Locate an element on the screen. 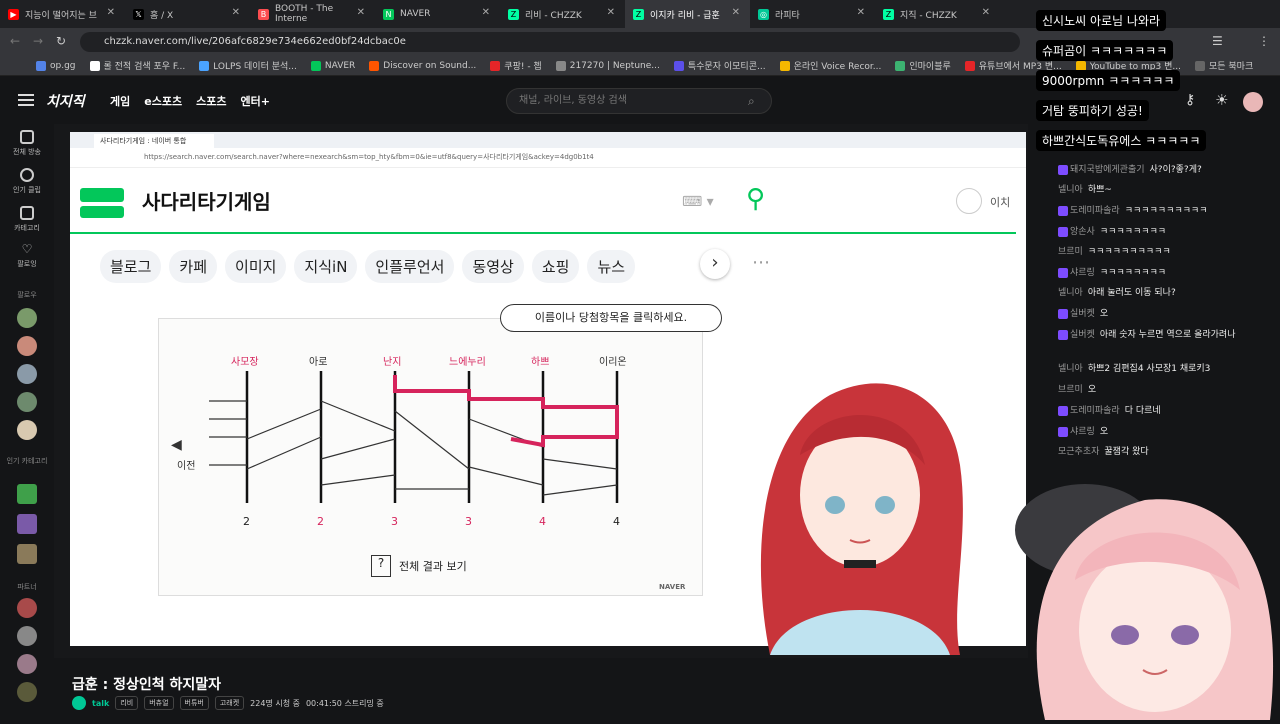 Image resolution: width=1280 pixels, height=724 pixels. user-icon is located at coordinates (969, 201).